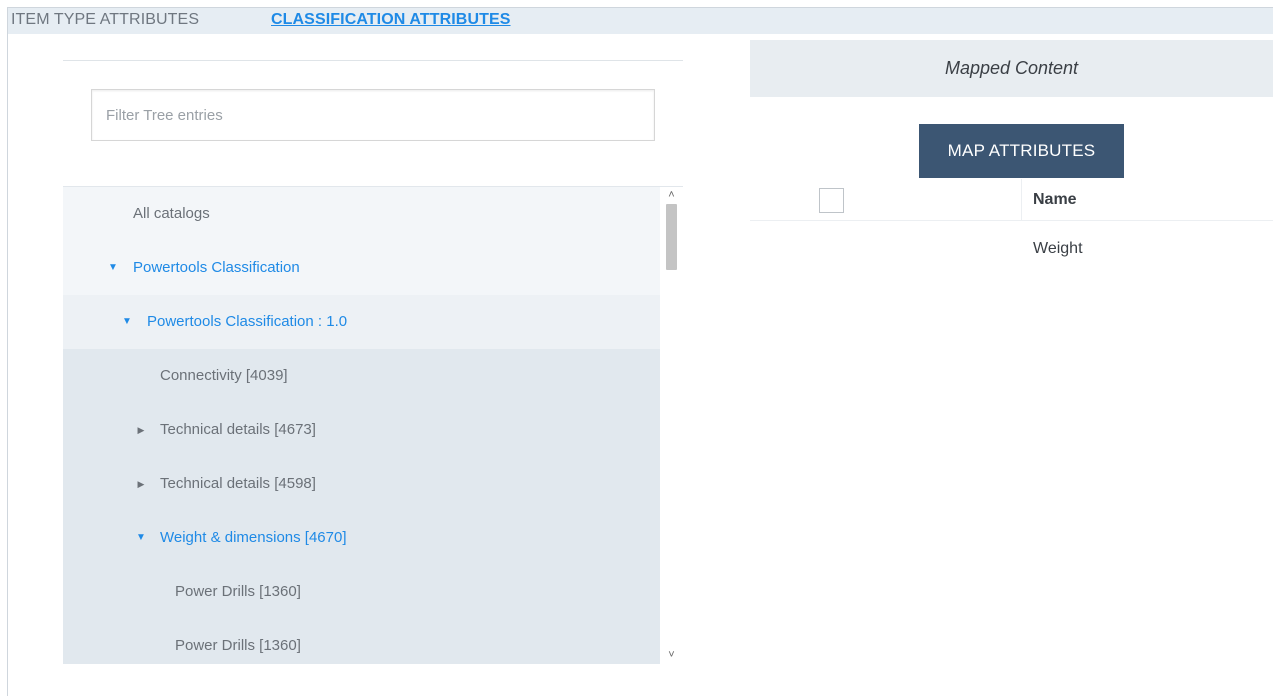  Describe the element at coordinates (361, 376) in the screenshot. I see `tree-item-connectivity: Connectivity [4039]` at that location.